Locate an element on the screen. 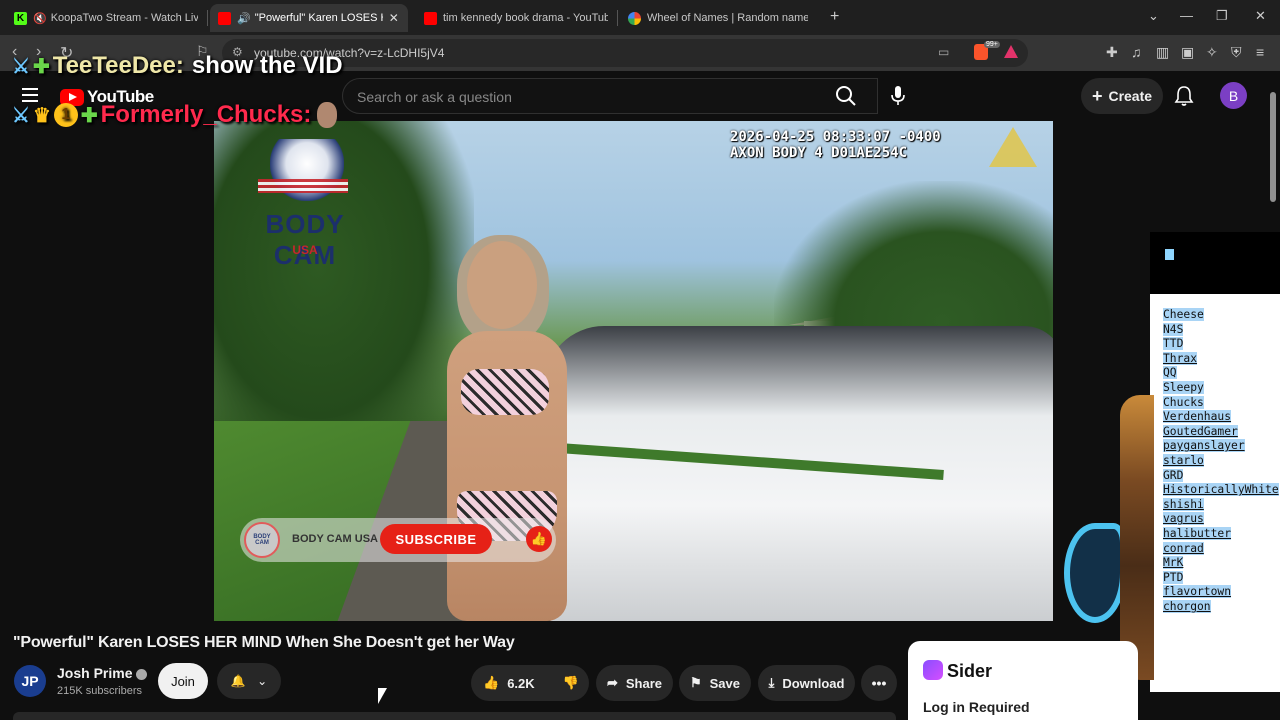 This screenshot has width=1280, height=720. like-button: 👍 6.2K is located at coordinates (509, 683).